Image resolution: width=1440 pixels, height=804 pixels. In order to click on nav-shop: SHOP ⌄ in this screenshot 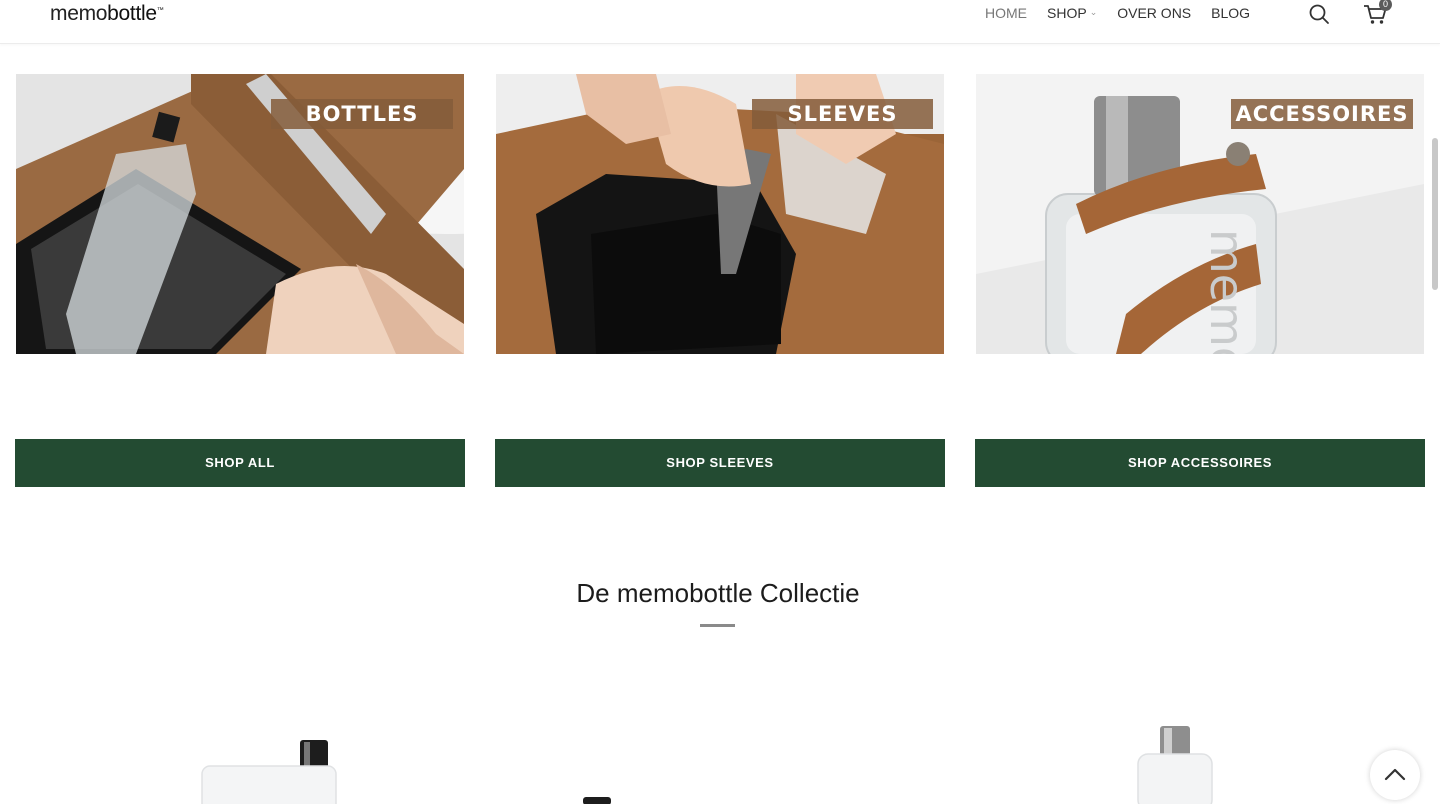, I will do `click(1072, 13)`.